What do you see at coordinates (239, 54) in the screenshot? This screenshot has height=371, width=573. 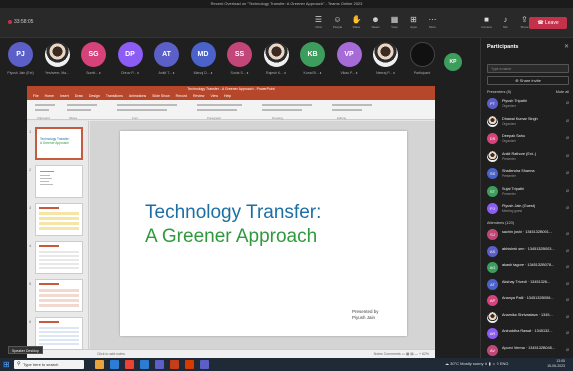 I see `participant-avatar: SS` at bounding box center [239, 54].